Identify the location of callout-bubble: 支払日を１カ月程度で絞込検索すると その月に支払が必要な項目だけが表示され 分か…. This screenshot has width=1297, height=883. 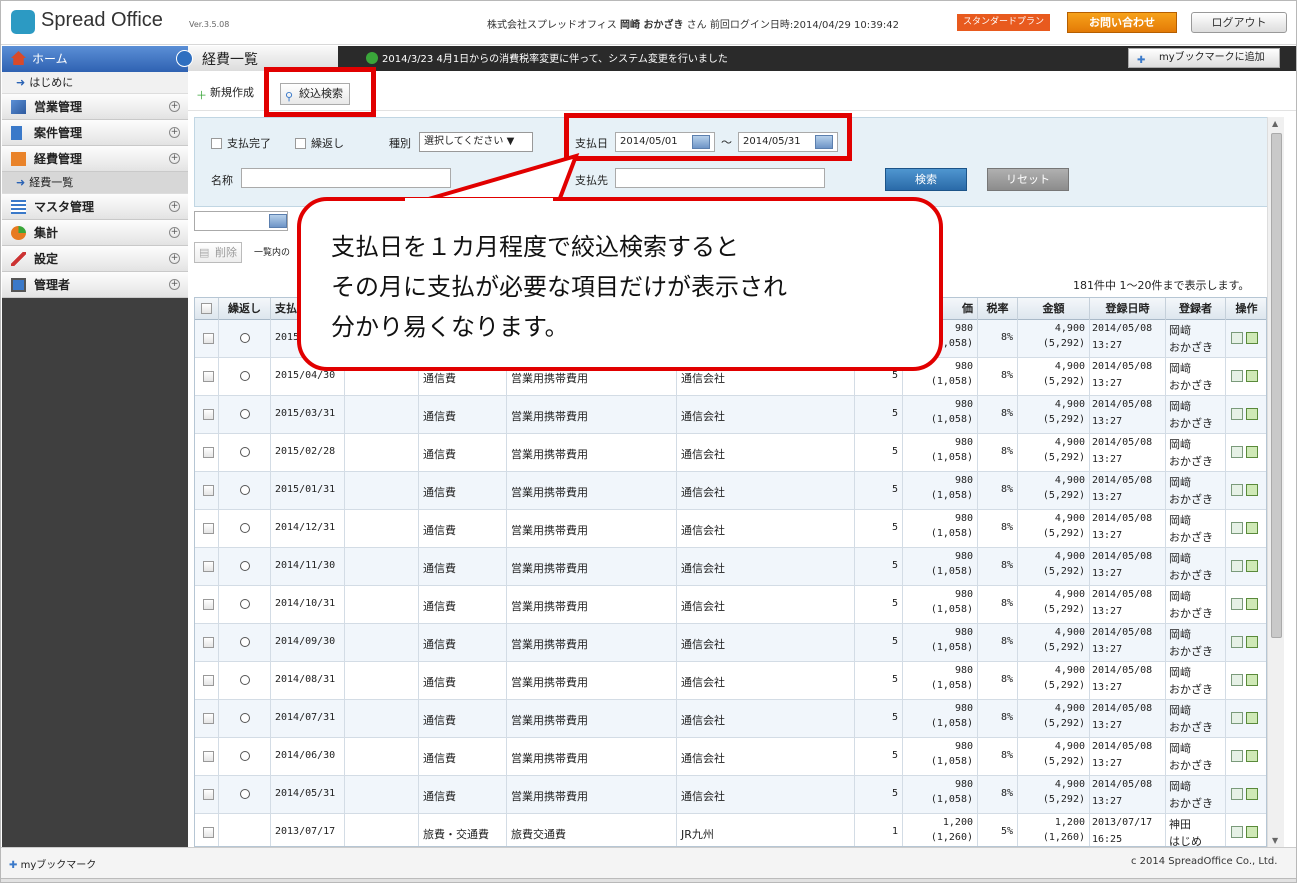
(620, 284).